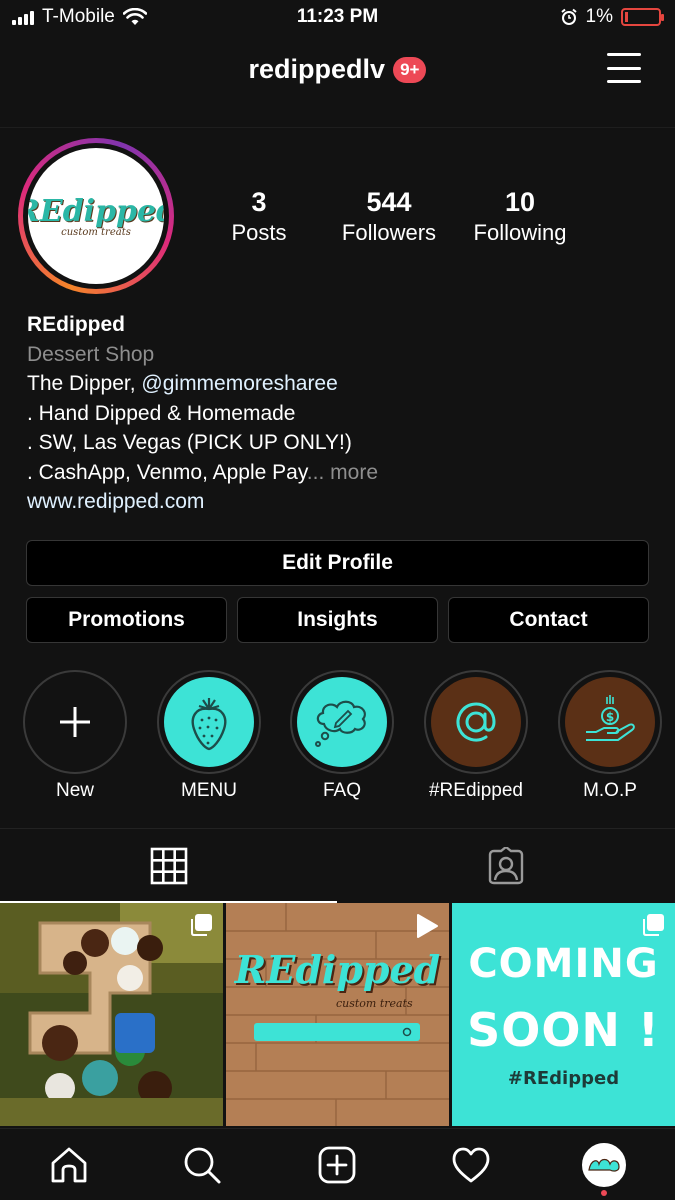  I want to click on bio-line-2: . Hand Dipped & Homemade, so click(161, 413).